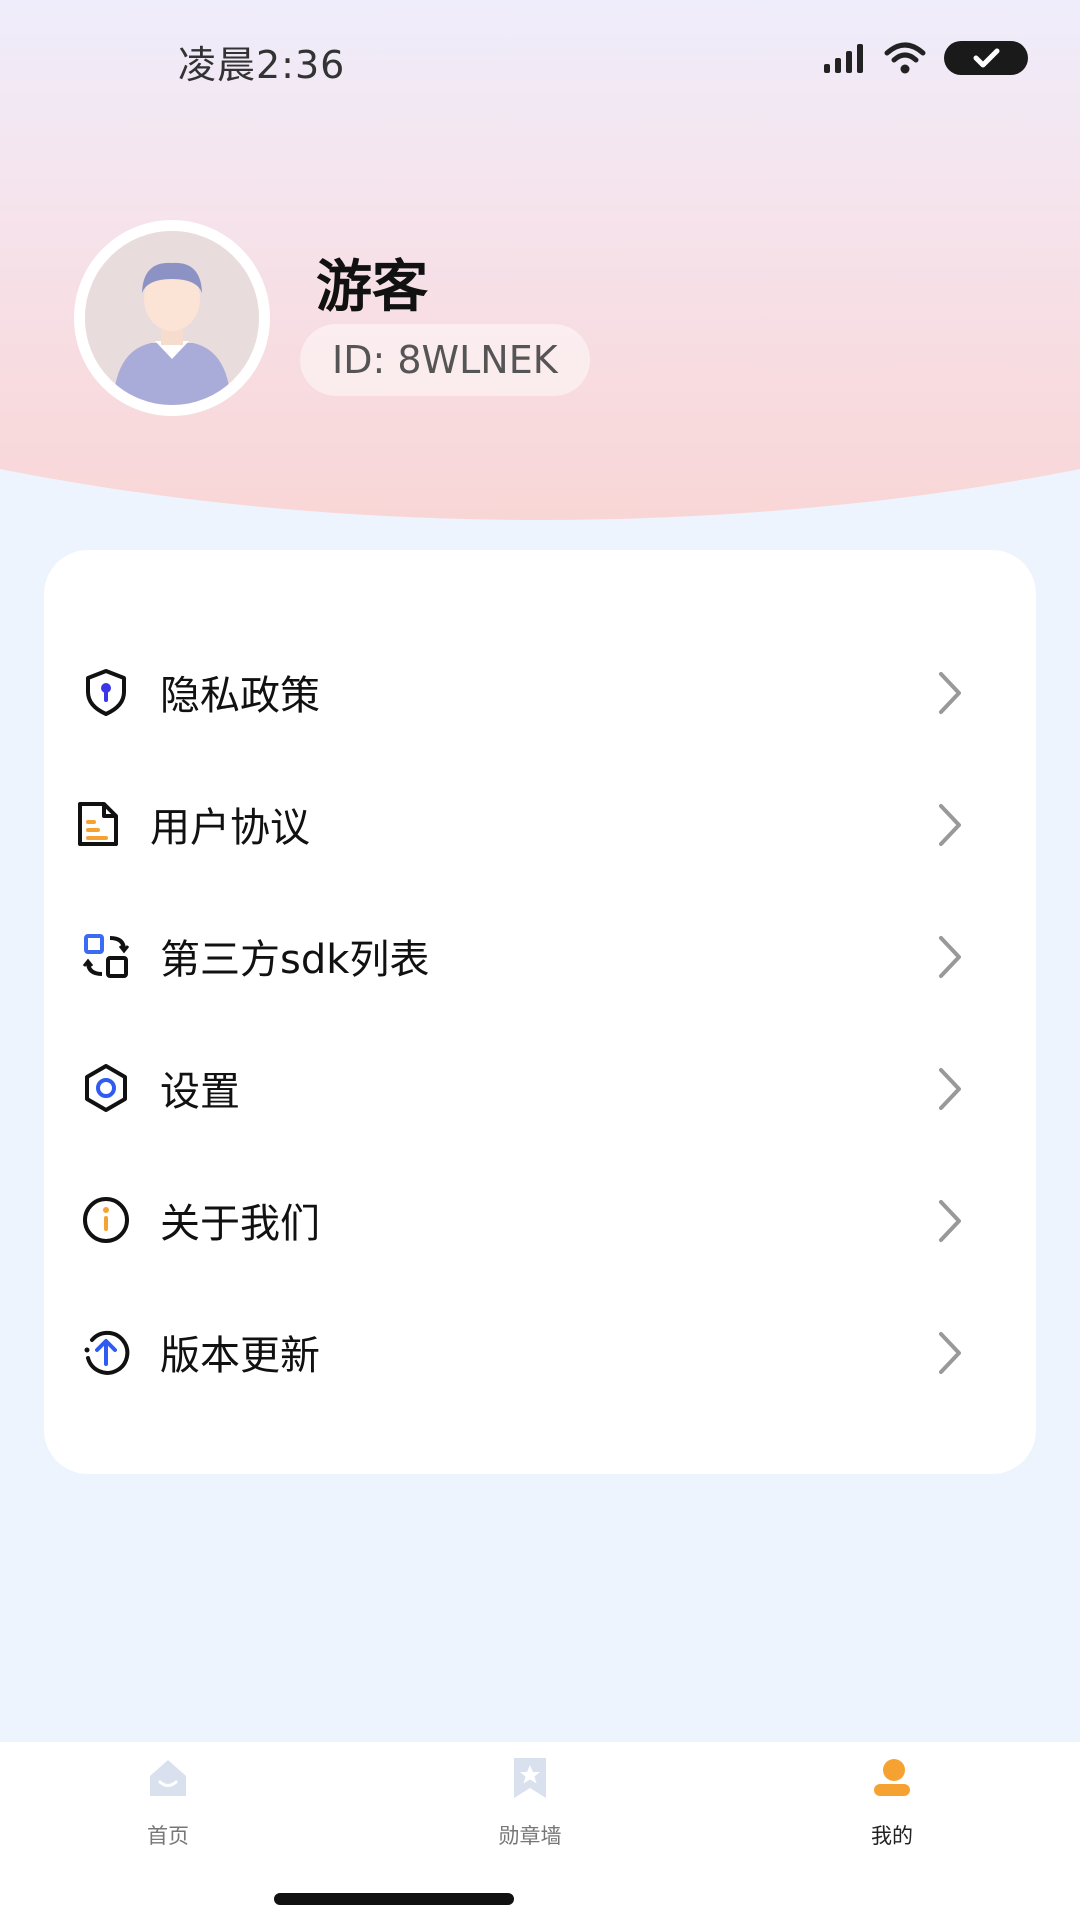 This screenshot has width=1080, height=1920. What do you see at coordinates (394, 1899) in the screenshot?
I see `home-indicator` at bounding box center [394, 1899].